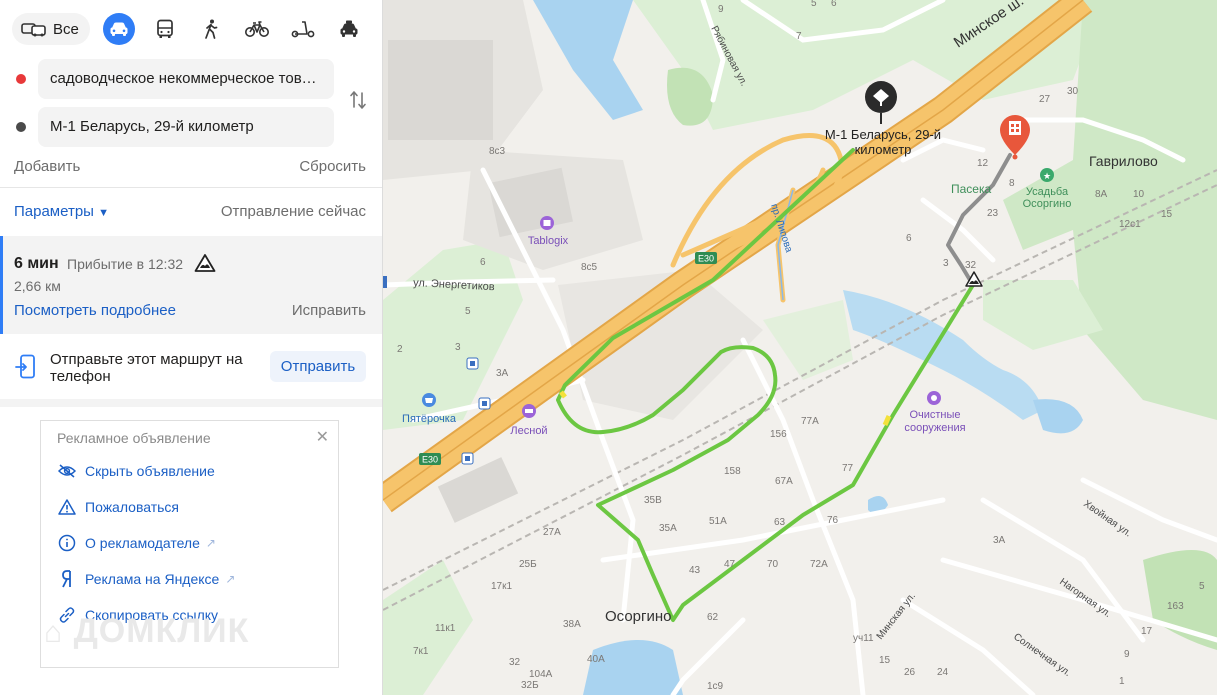  What do you see at coordinates (67, 543) in the screenshot?
I see `info-icon` at bounding box center [67, 543].